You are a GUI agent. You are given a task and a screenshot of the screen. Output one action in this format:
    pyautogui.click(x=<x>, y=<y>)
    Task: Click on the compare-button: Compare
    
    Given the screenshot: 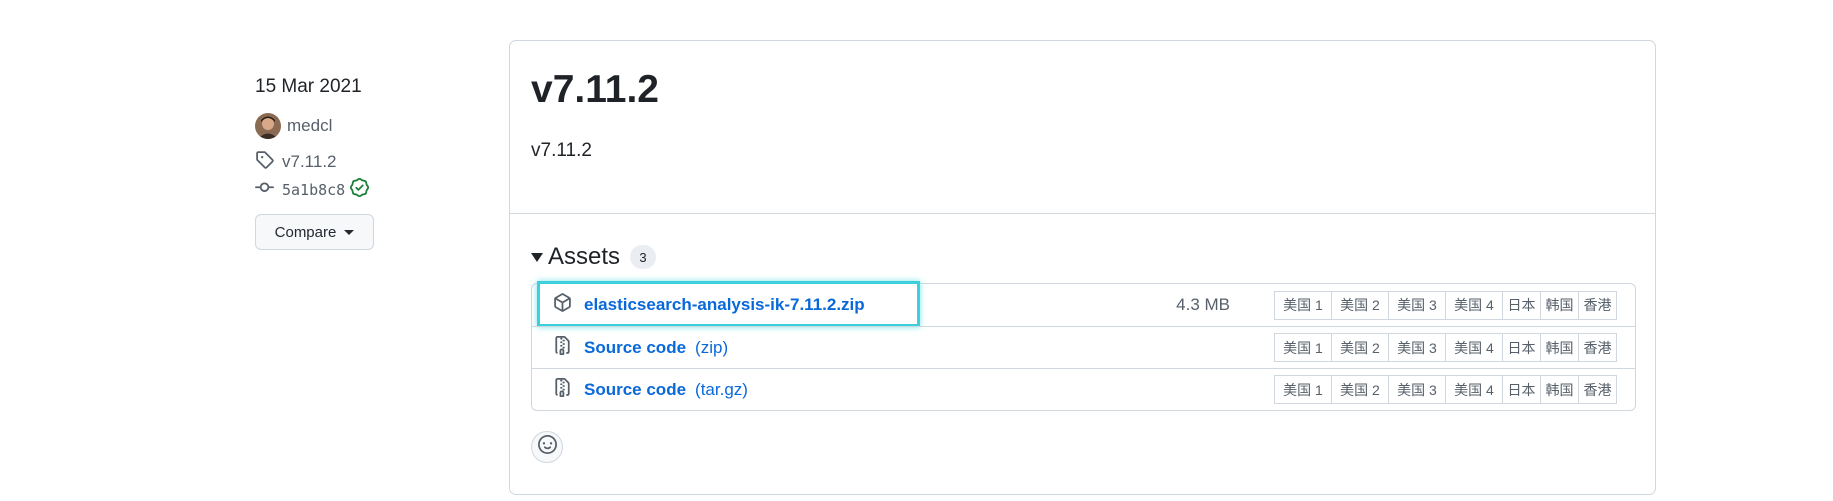 What is the action you would take?
    pyautogui.click(x=314, y=232)
    